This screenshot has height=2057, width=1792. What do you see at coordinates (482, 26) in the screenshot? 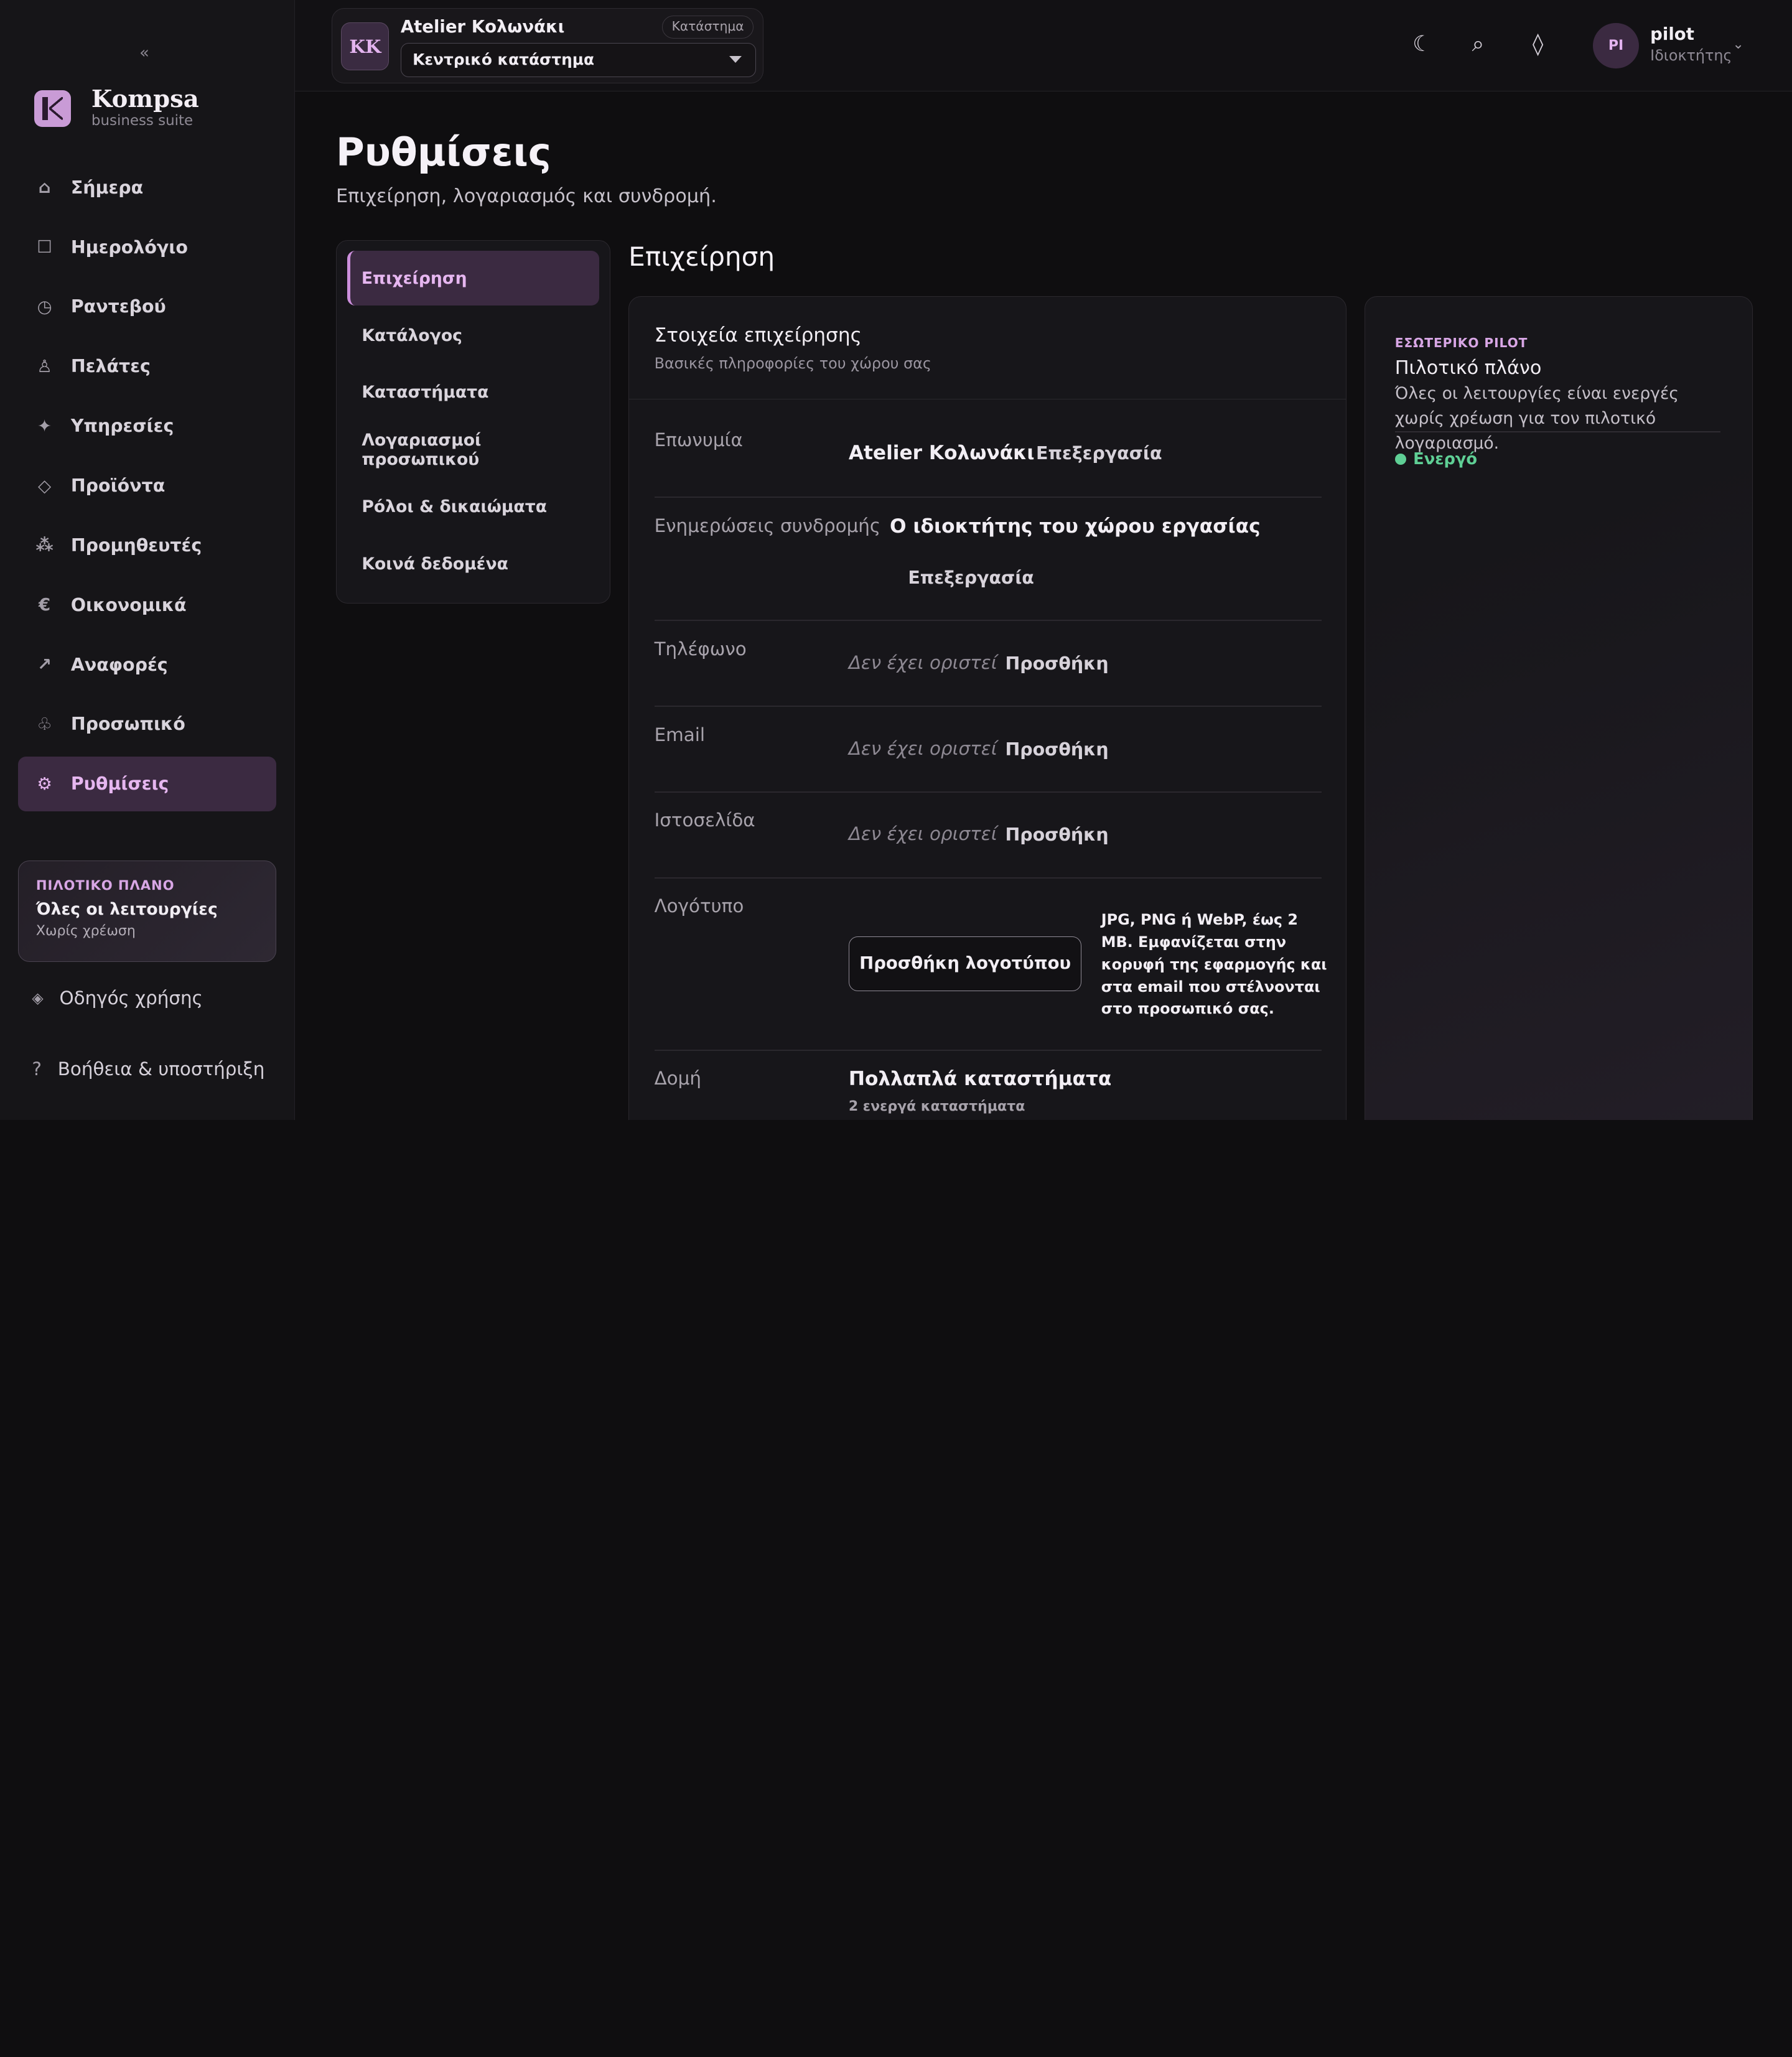
I see `store-name: Atelier Κολωνάκι` at bounding box center [482, 26].